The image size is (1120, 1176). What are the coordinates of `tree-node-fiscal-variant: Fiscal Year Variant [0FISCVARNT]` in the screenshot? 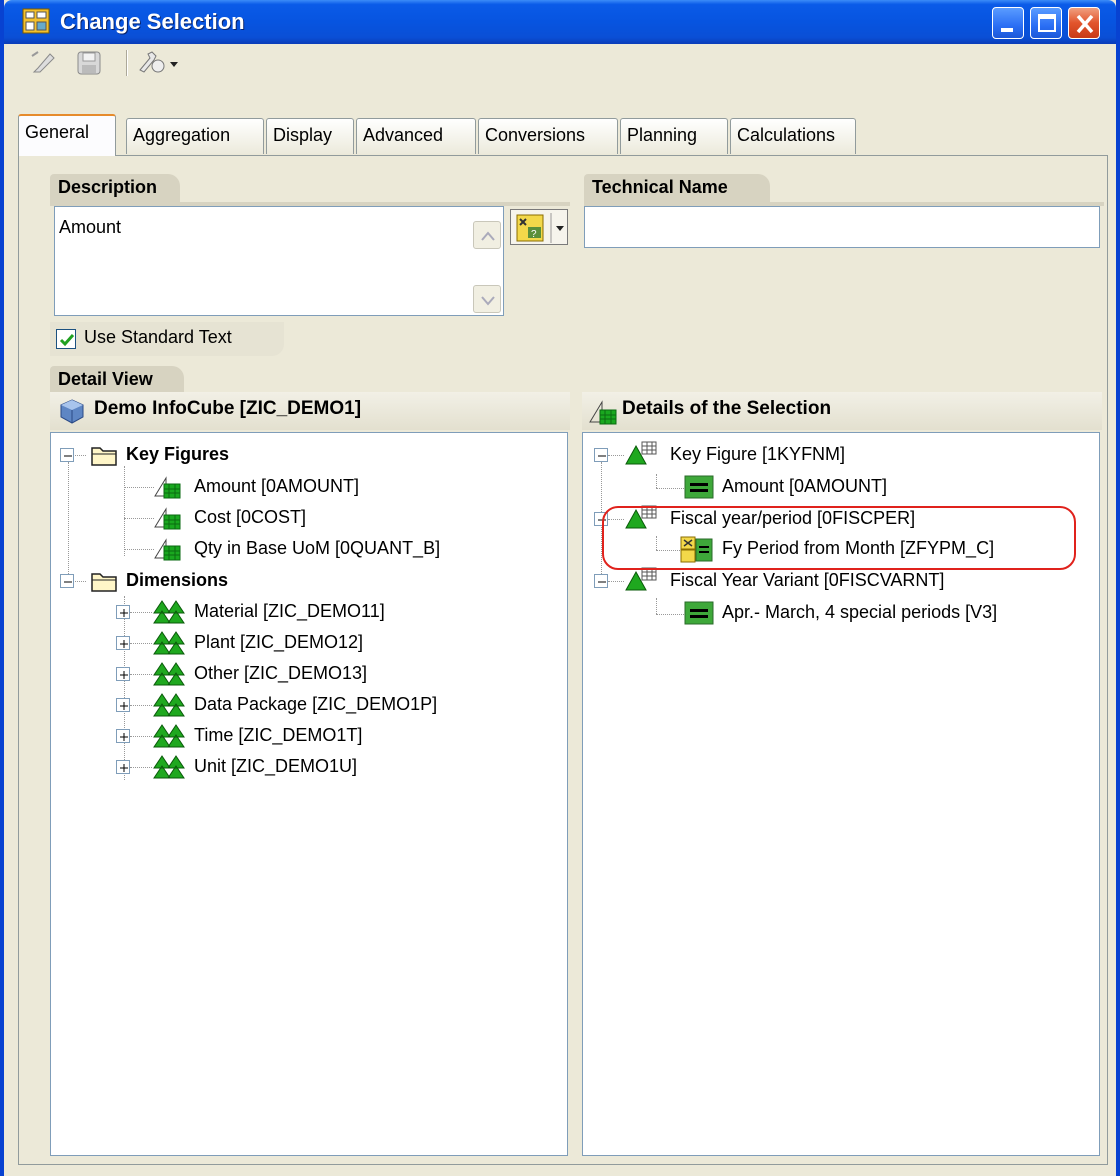 It's located at (839, 581).